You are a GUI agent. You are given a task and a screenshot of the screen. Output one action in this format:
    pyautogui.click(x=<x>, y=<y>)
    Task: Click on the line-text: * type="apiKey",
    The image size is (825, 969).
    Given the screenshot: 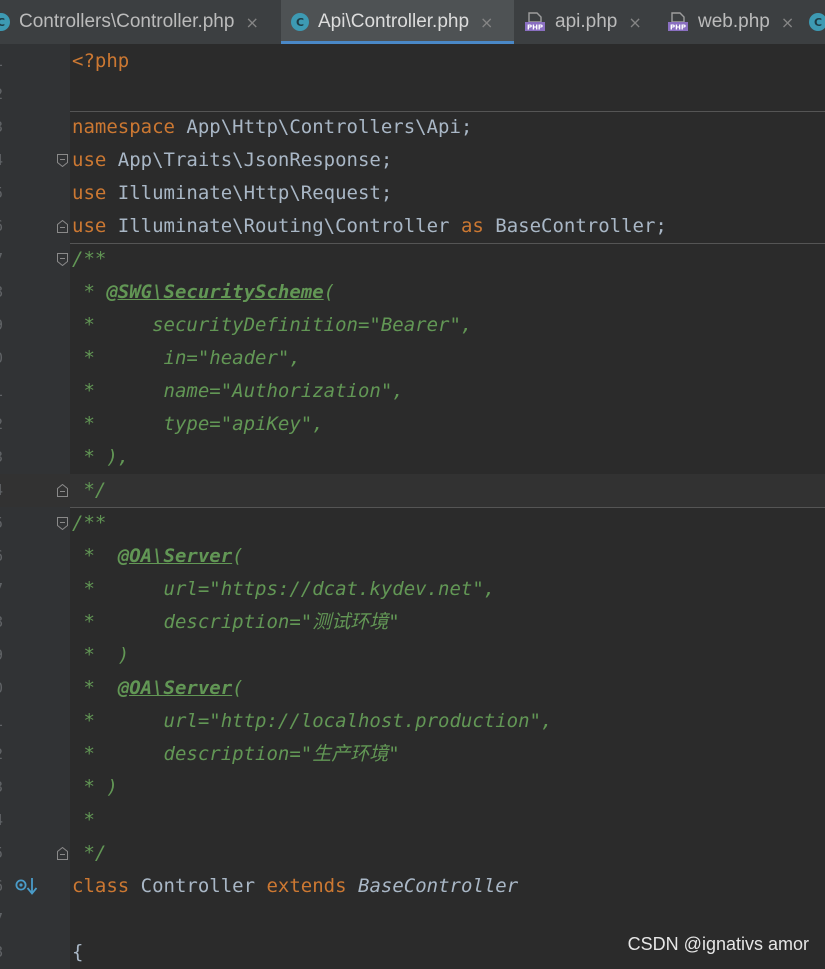 What is the action you would take?
    pyautogui.click(x=198, y=424)
    